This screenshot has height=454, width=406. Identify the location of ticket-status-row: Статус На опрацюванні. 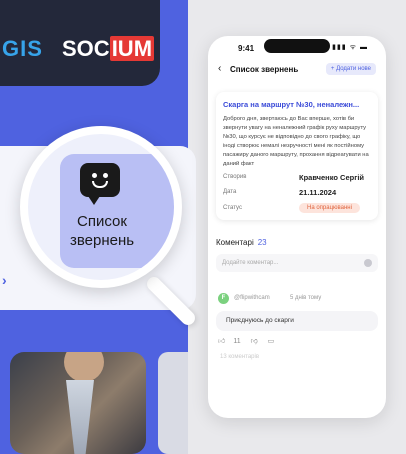
(297, 208).